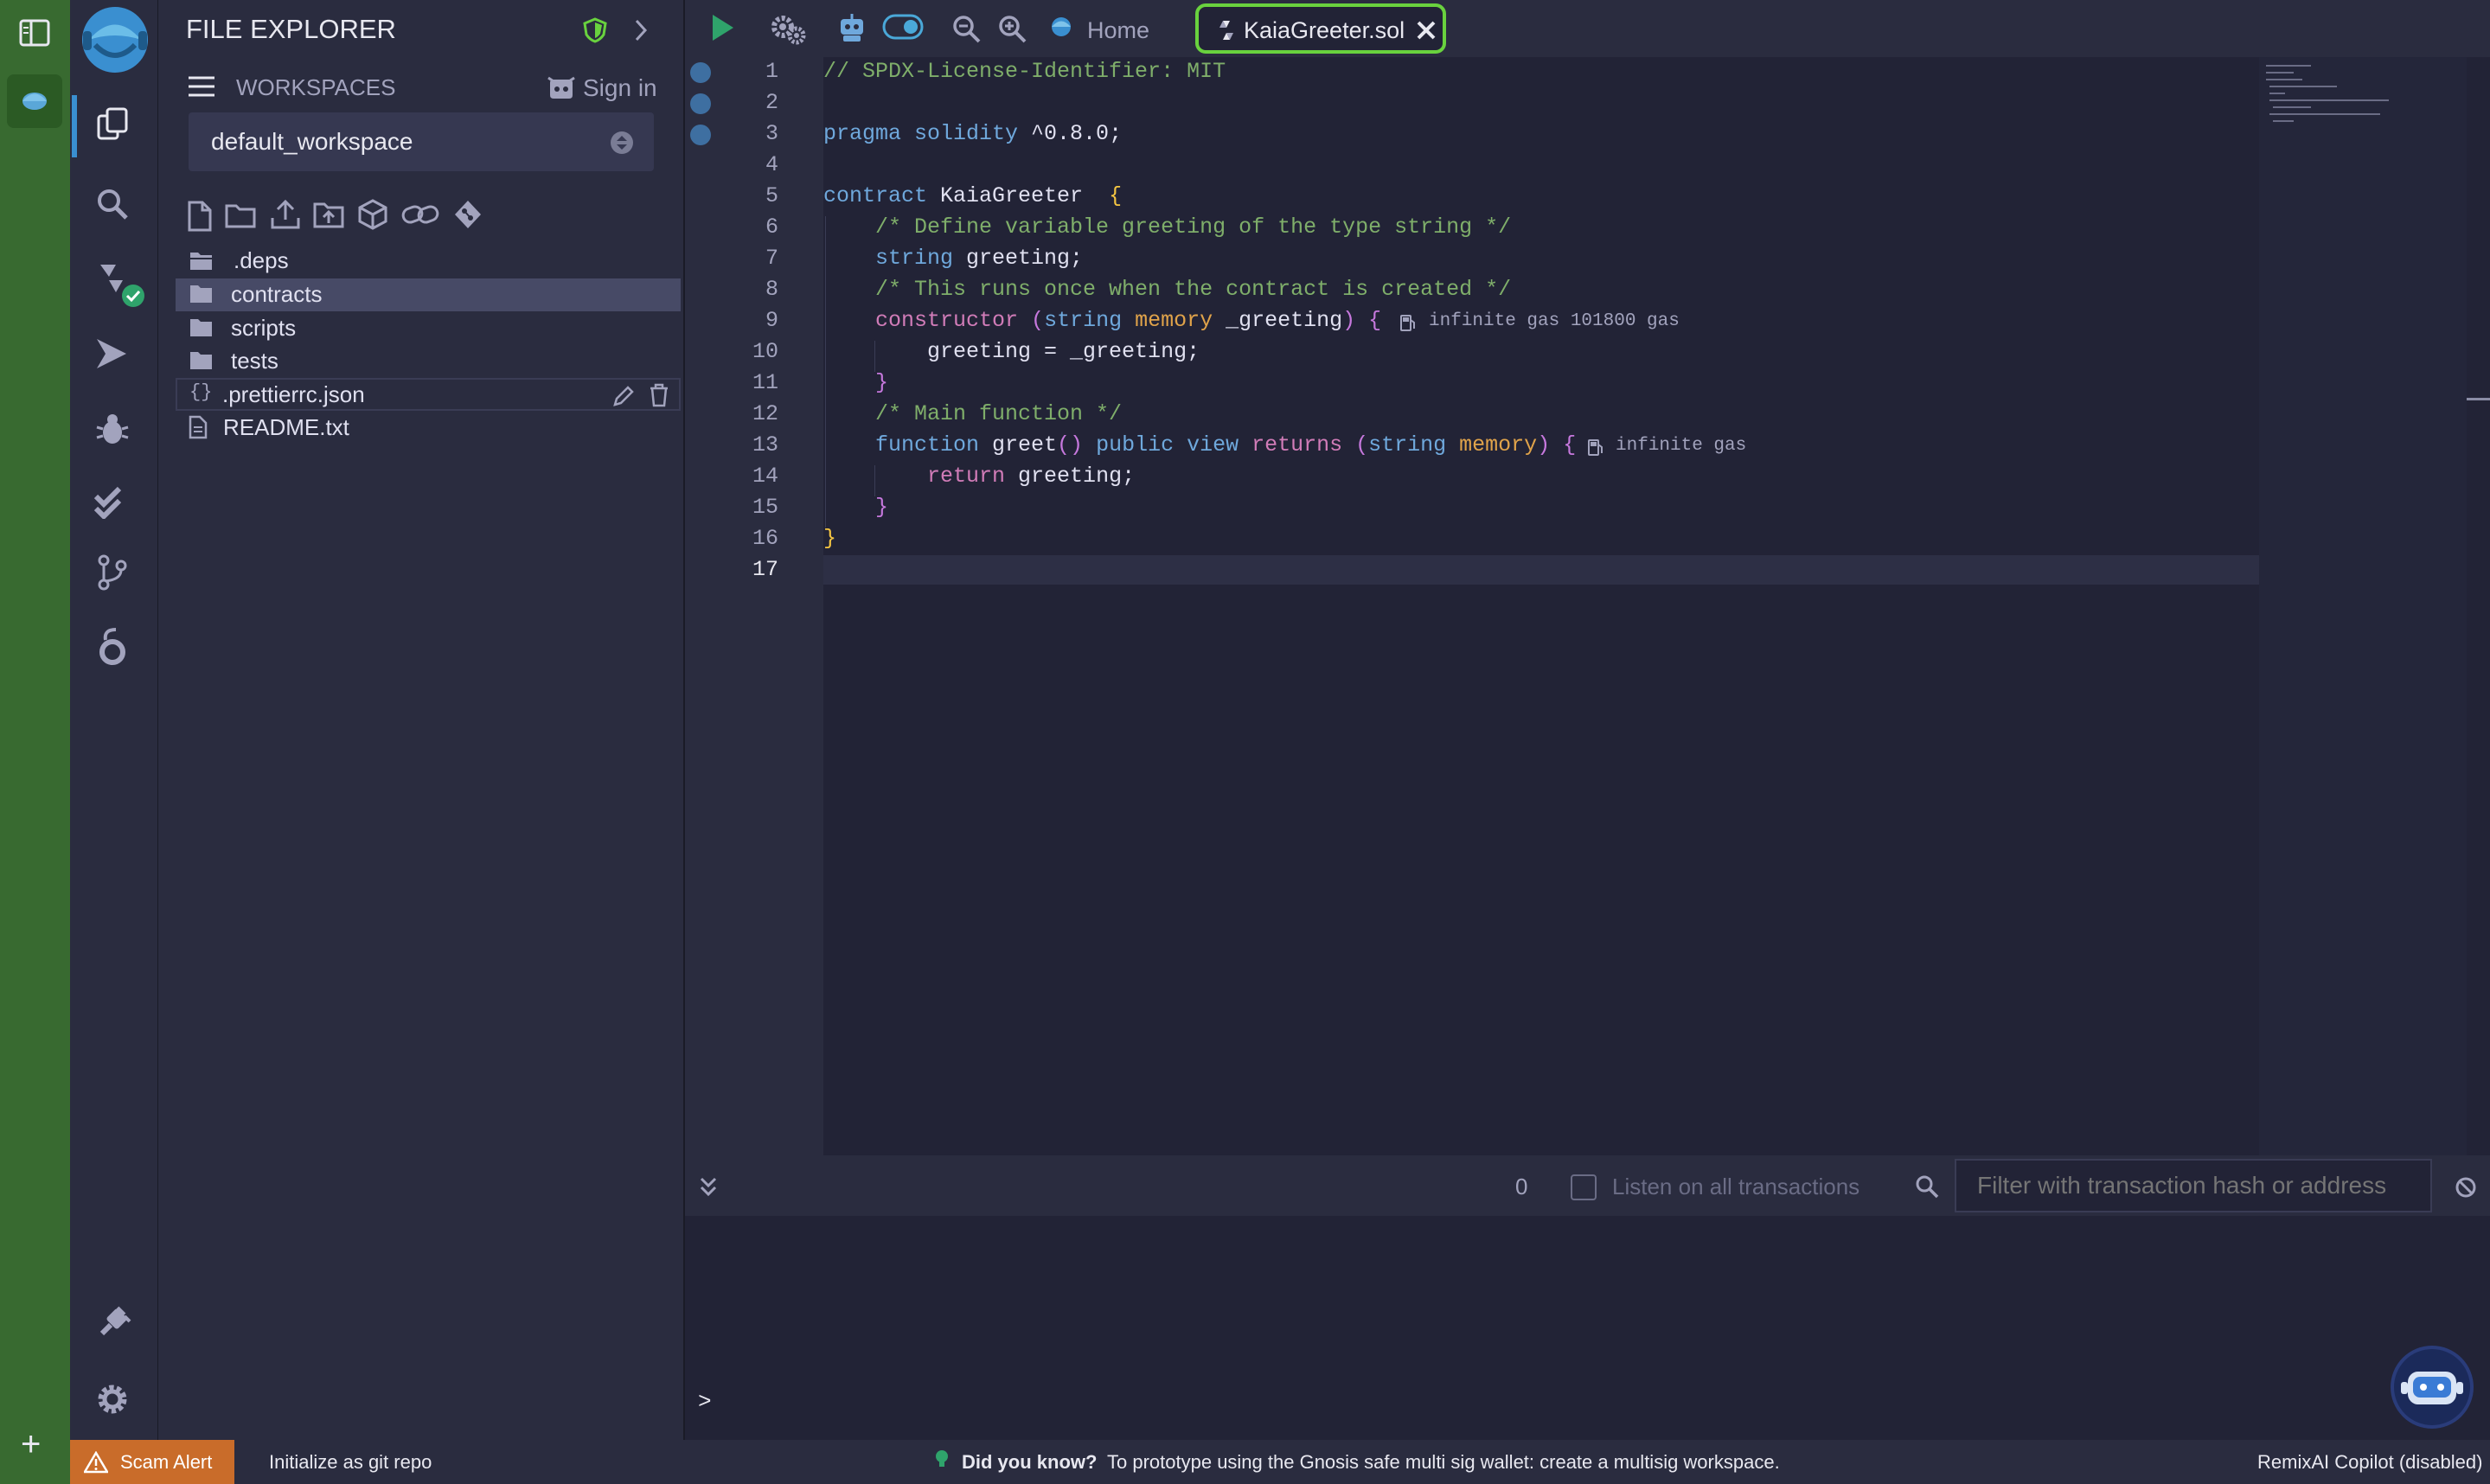 Image resolution: width=2490 pixels, height=1484 pixels. What do you see at coordinates (291, 29) in the screenshot?
I see `explorer-title: FILE EXPLORER` at bounding box center [291, 29].